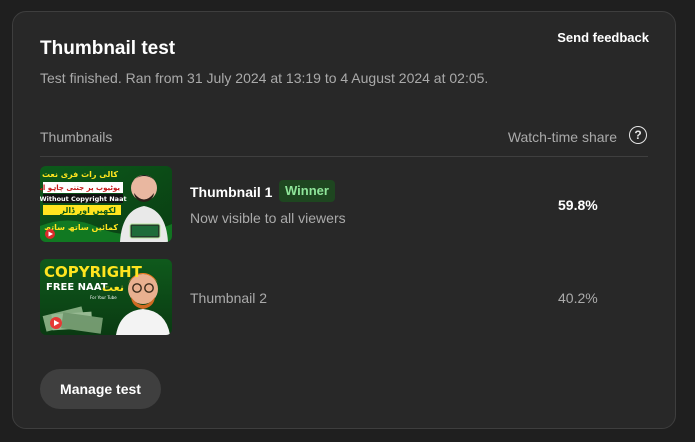  Describe the element at coordinates (562, 137) in the screenshot. I see `watch-time-share-header: Watch-time share` at that location.